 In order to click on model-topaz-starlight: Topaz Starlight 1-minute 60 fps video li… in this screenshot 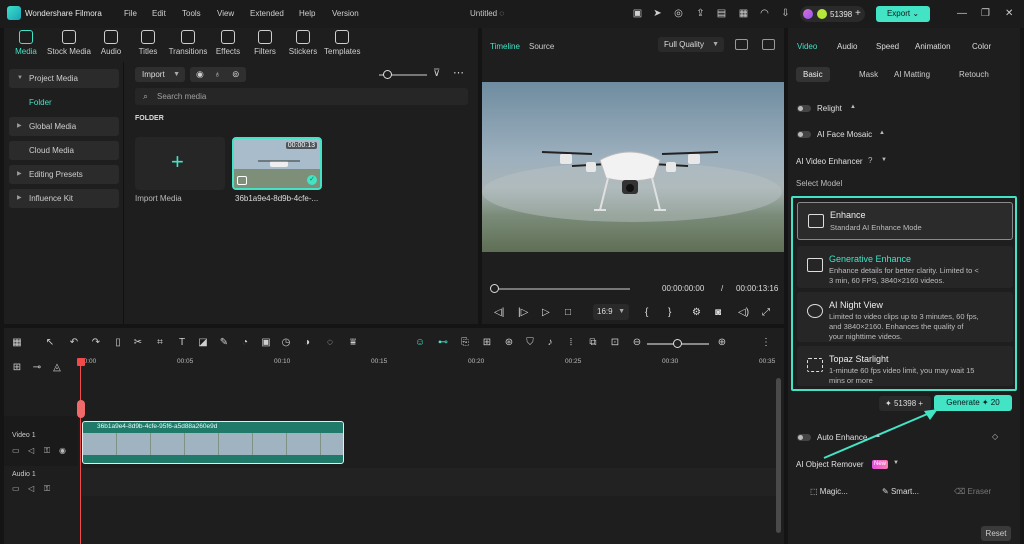, I will do `click(905, 366)`.